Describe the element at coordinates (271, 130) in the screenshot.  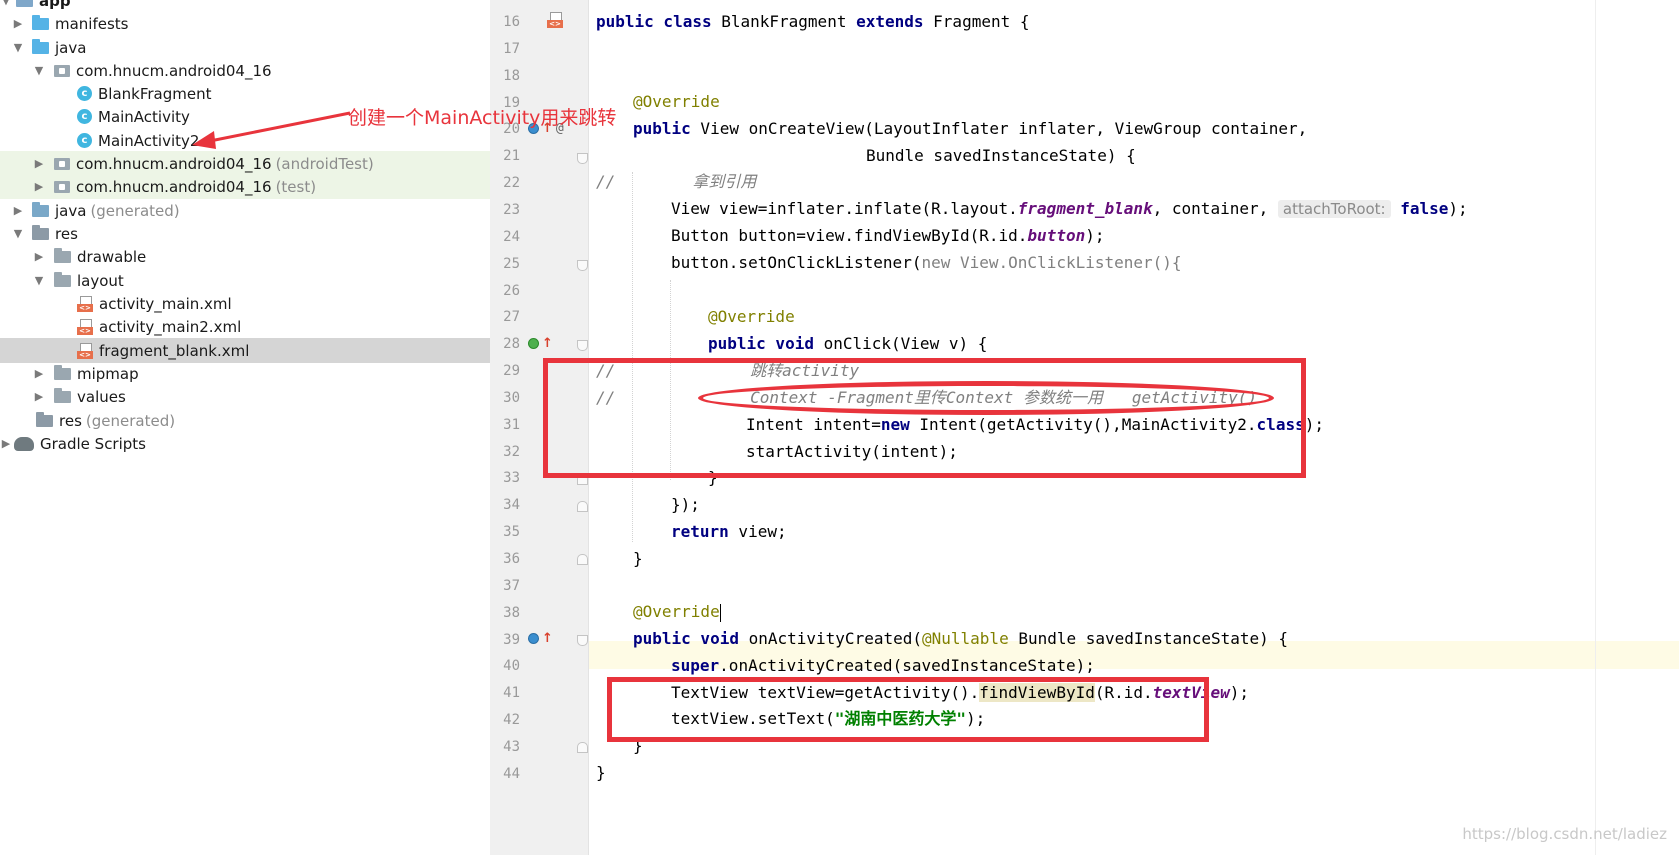
I see `annotation-arrow` at that location.